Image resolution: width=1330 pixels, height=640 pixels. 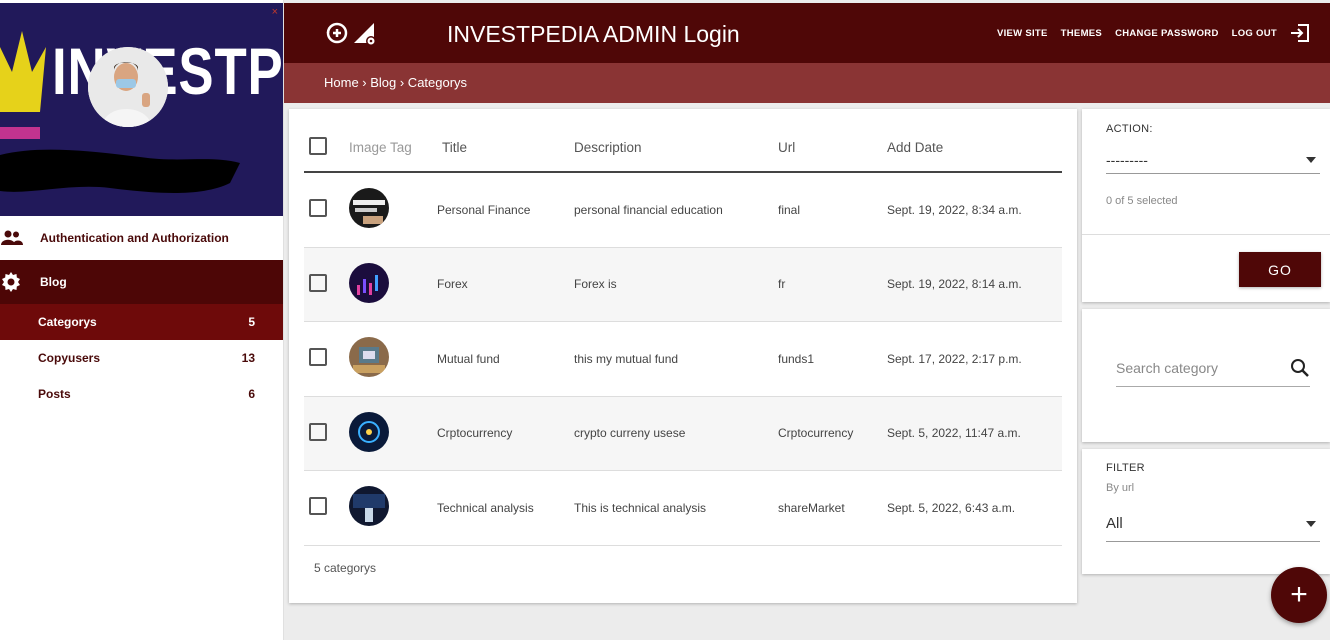 I want to click on sidebar-item-label: Posts, so click(x=54, y=394).